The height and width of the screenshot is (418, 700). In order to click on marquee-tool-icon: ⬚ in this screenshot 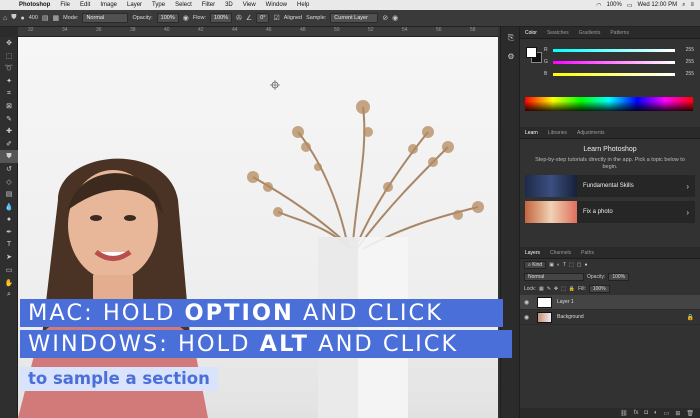, I will do `click(9, 56)`.